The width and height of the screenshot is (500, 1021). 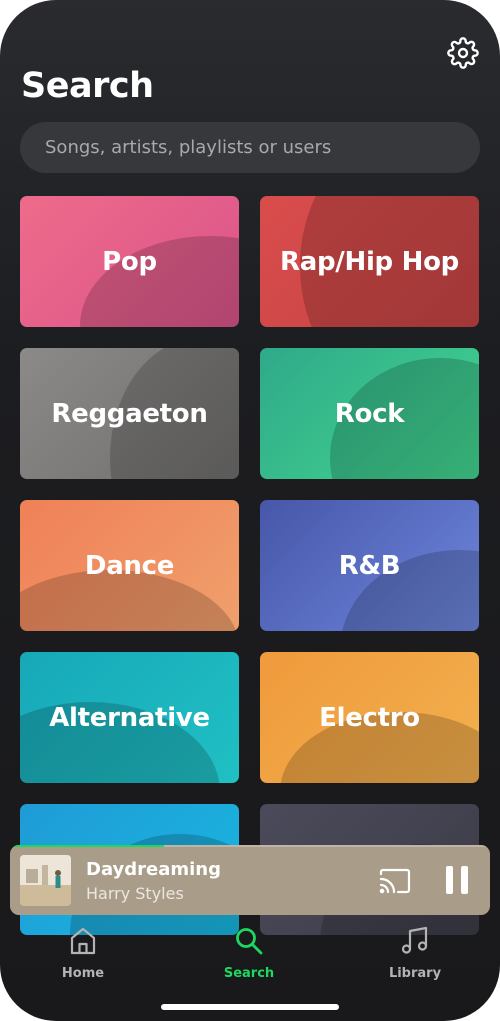 What do you see at coordinates (250, 846) in the screenshot?
I see `progress-track` at bounding box center [250, 846].